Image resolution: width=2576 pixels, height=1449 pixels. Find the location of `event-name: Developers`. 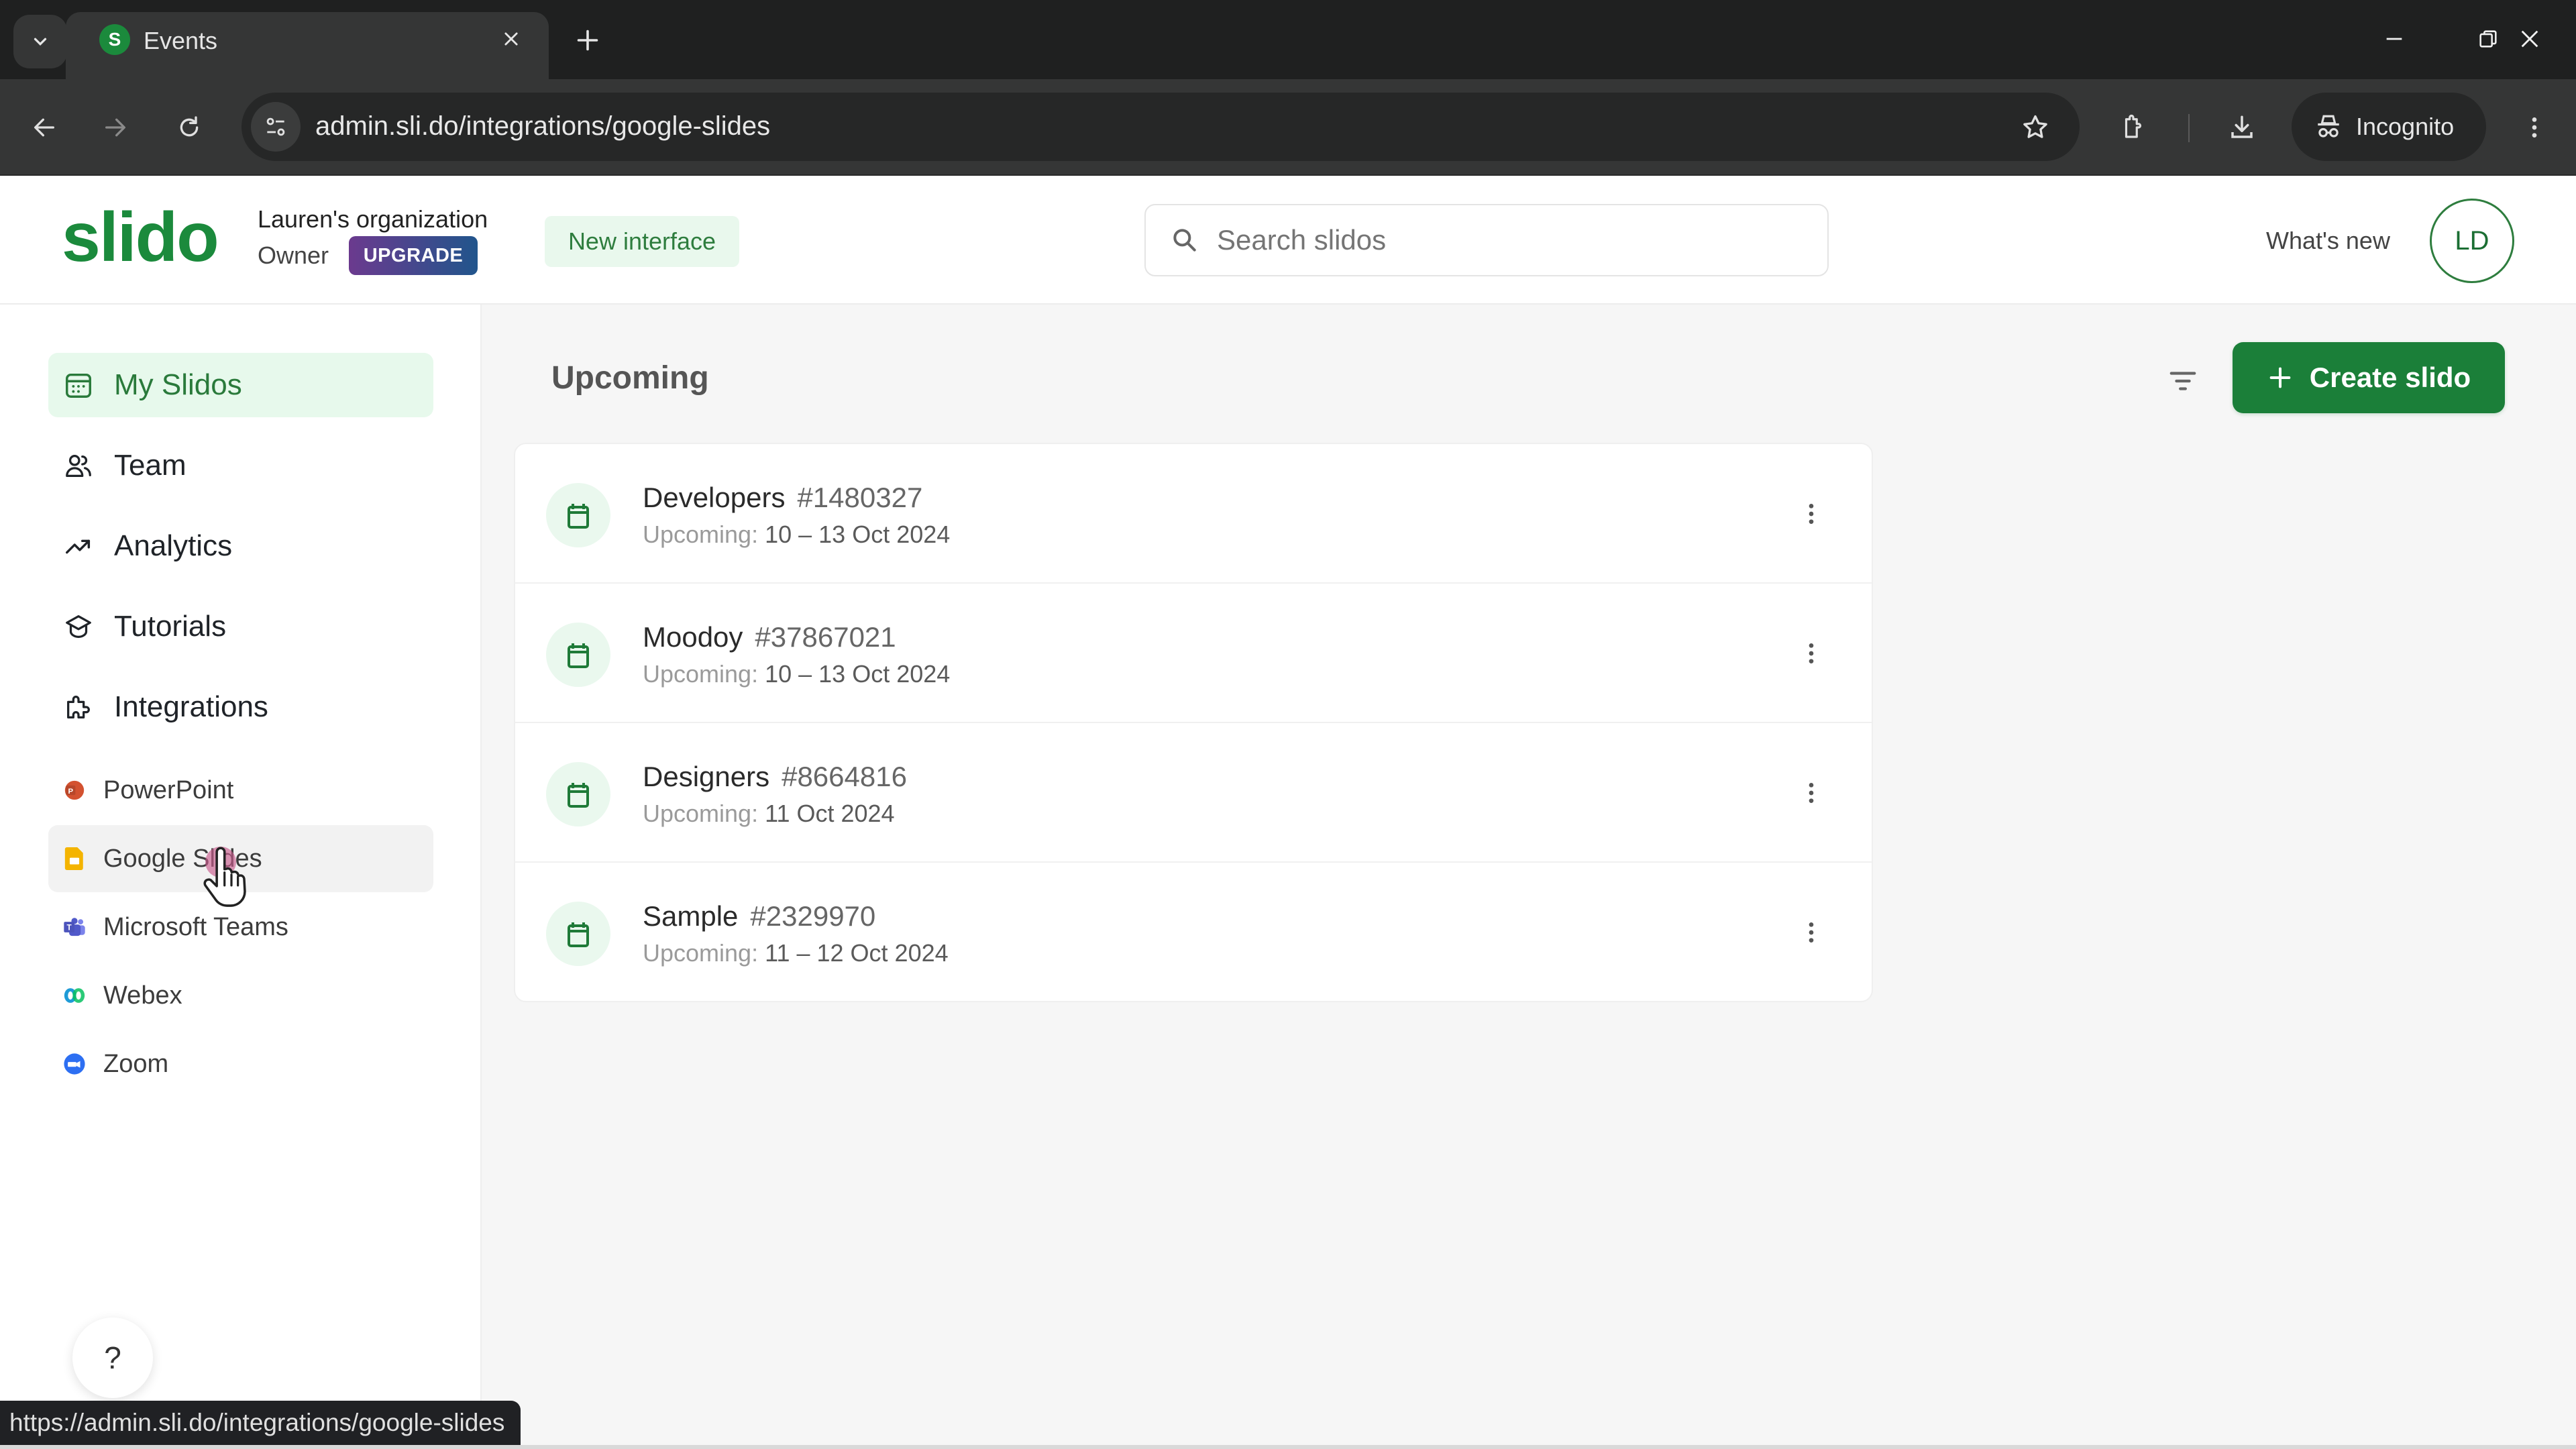

event-name: Developers is located at coordinates (714, 497).